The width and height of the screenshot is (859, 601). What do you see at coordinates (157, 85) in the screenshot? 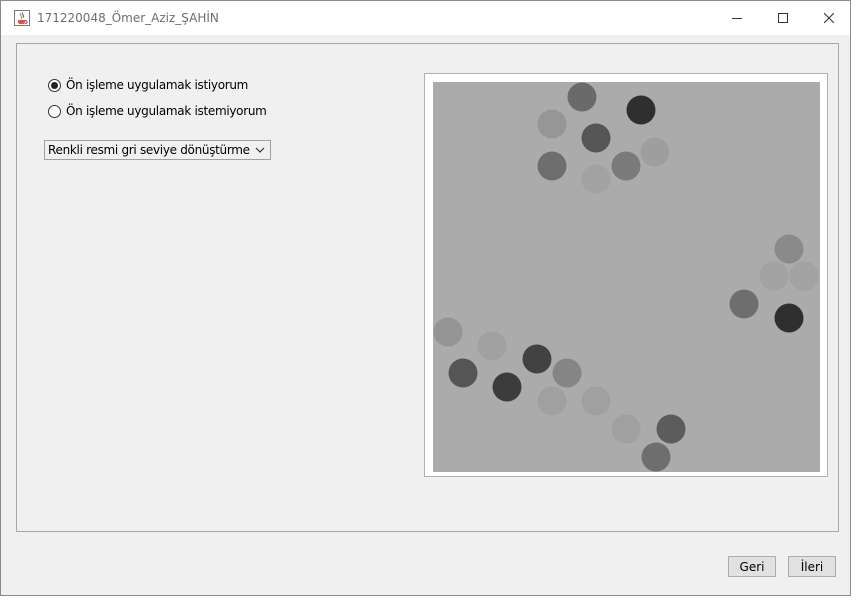
I see `radio-apply-label: Ön işleme uygulamak istiyorum` at bounding box center [157, 85].